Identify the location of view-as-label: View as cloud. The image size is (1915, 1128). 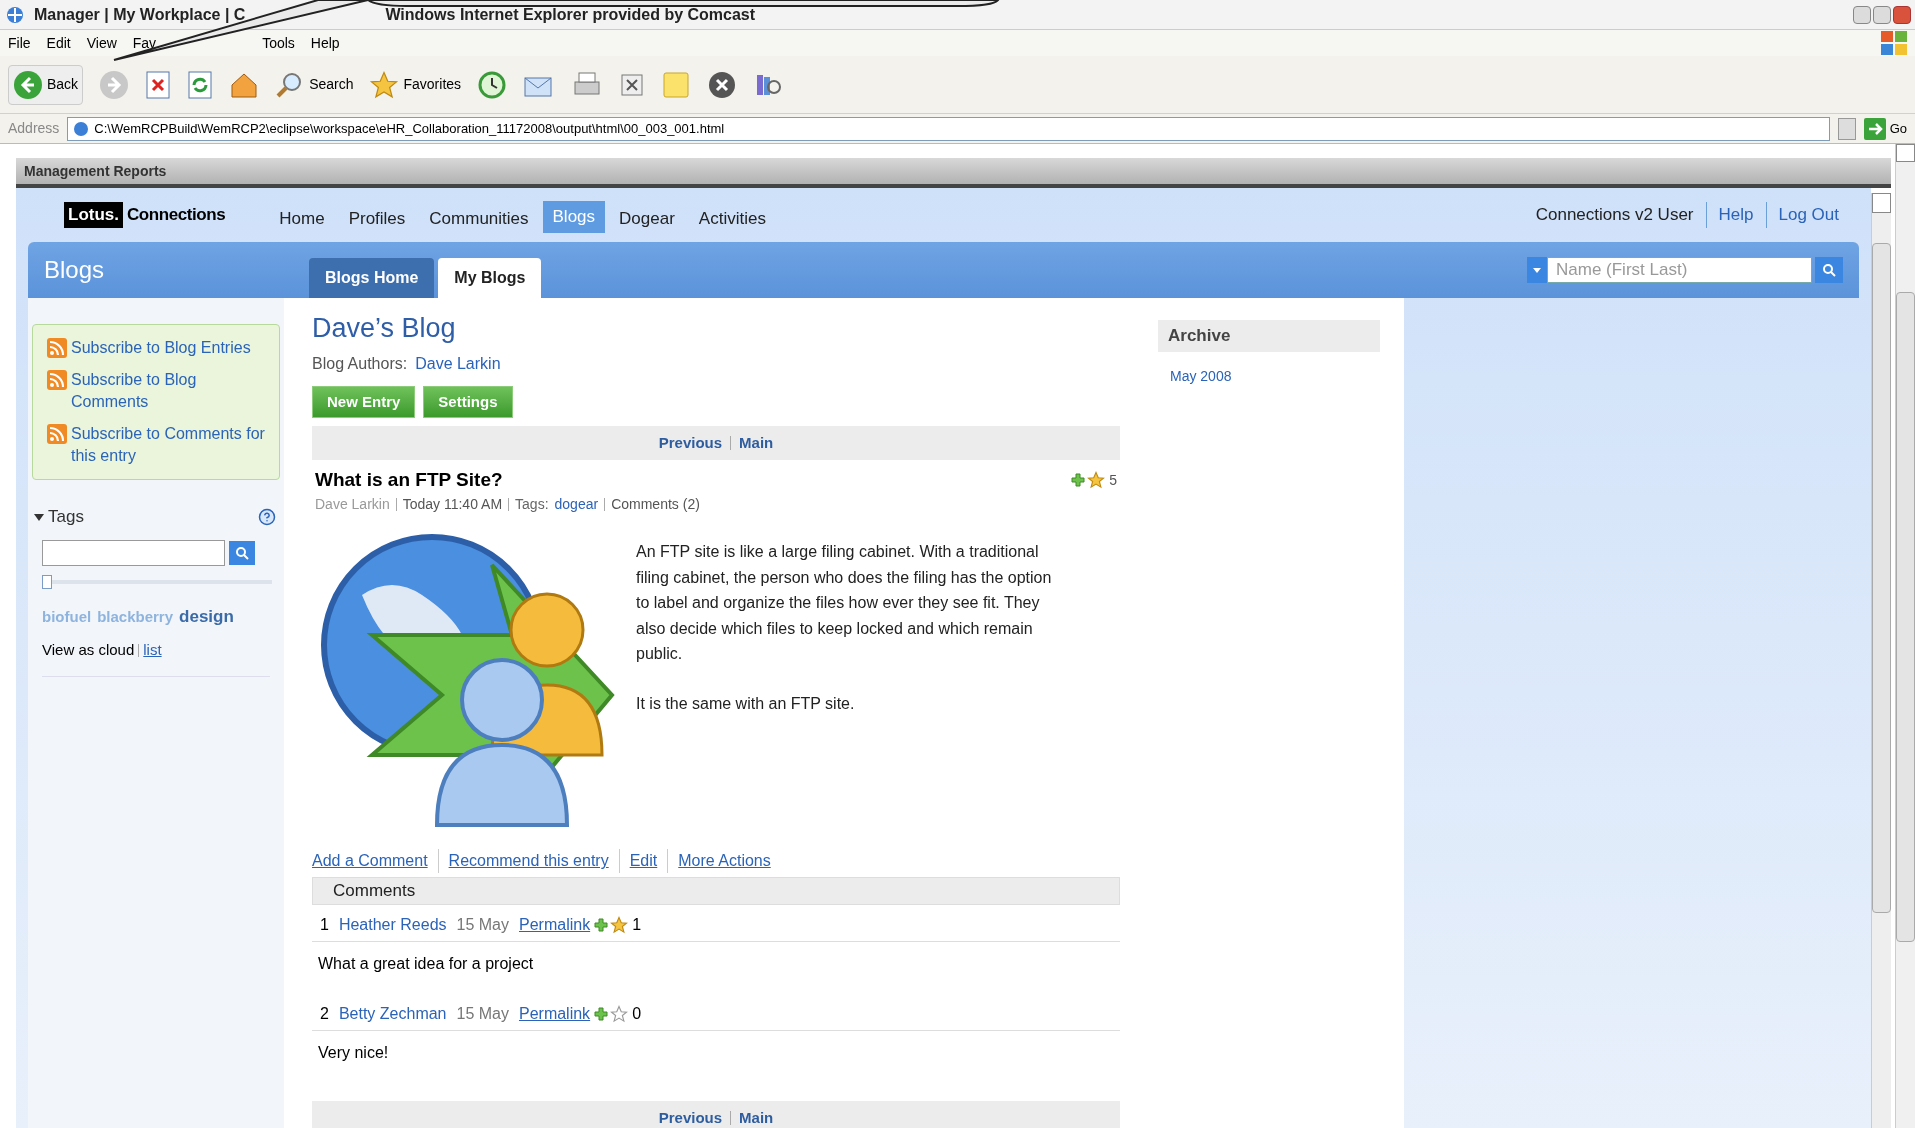
(88, 650).